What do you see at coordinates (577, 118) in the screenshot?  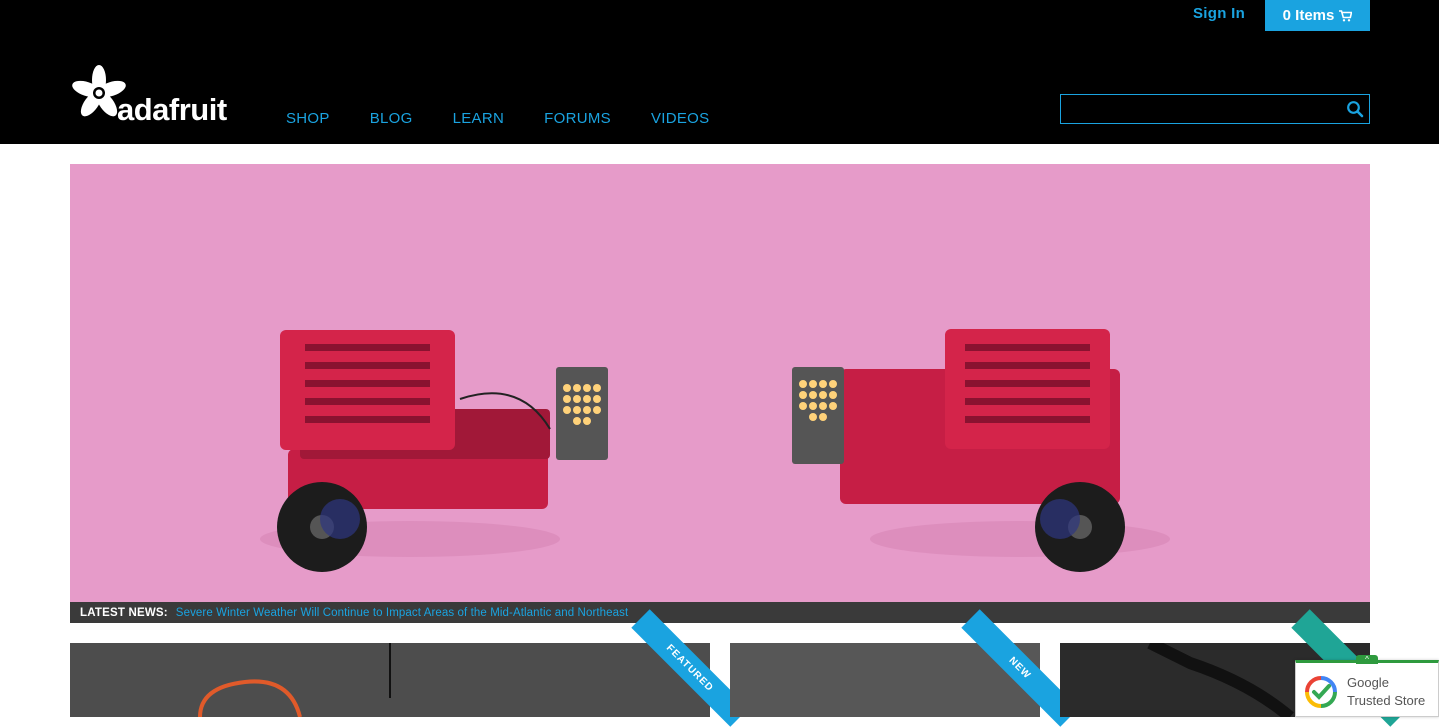 I see `nav-forums: FORUMS` at bounding box center [577, 118].